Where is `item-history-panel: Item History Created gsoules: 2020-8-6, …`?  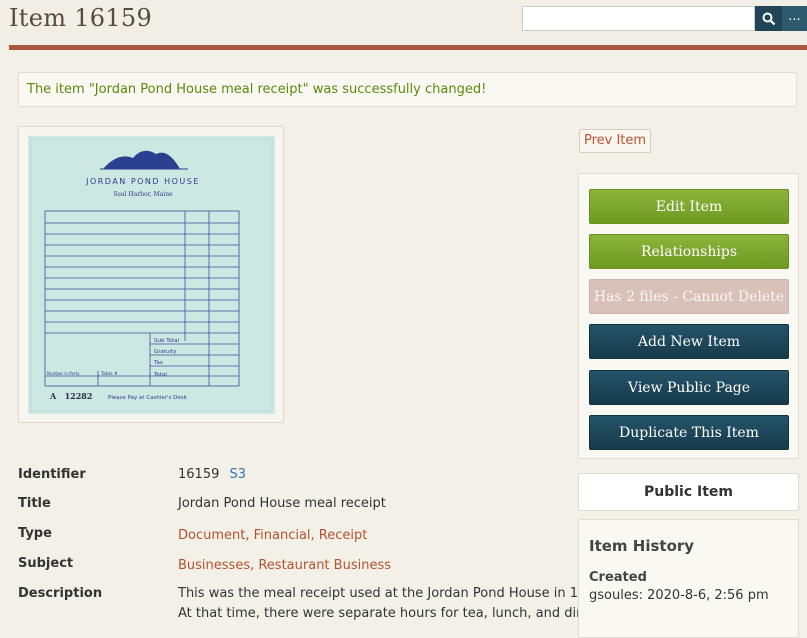
item-history-panel: Item History Created gsoules: 2020-8-6, … is located at coordinates (688, 578).